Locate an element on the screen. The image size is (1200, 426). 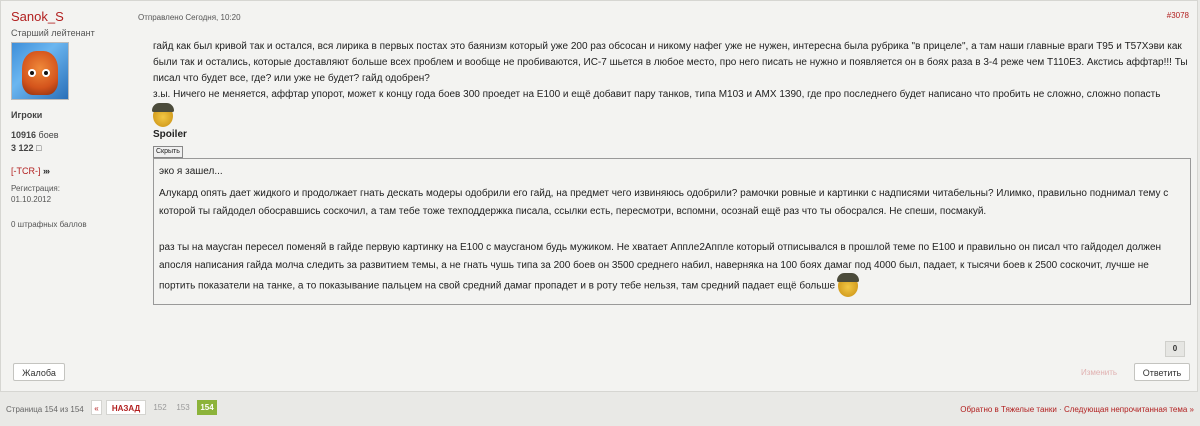
spoiler-hide-button: Скрыть is located at coordinates (168, 152).